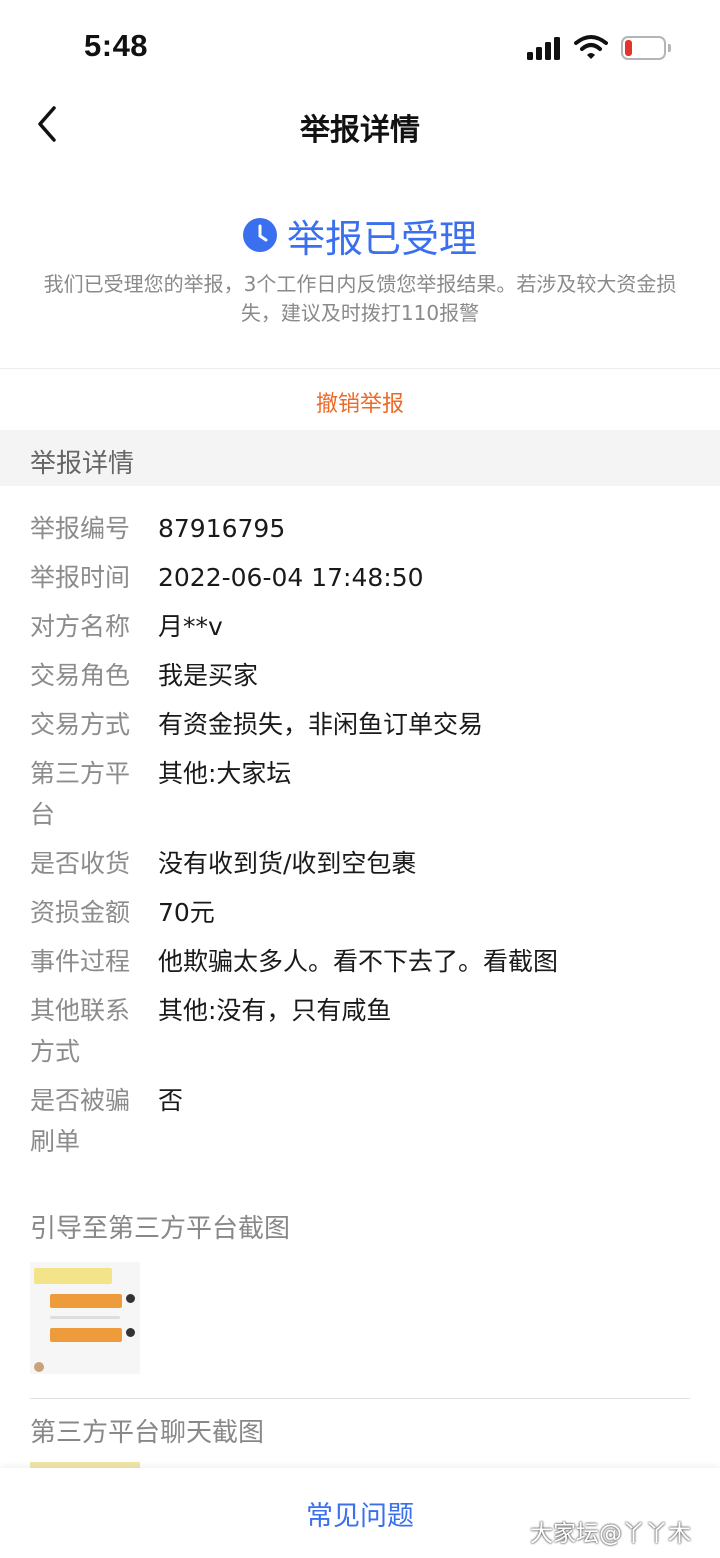  What do you see at coordinates (291, 577) in the screenshot?
I see `detail-value: 2022-06-04 17:48:50` at bounding box center [291, 577].